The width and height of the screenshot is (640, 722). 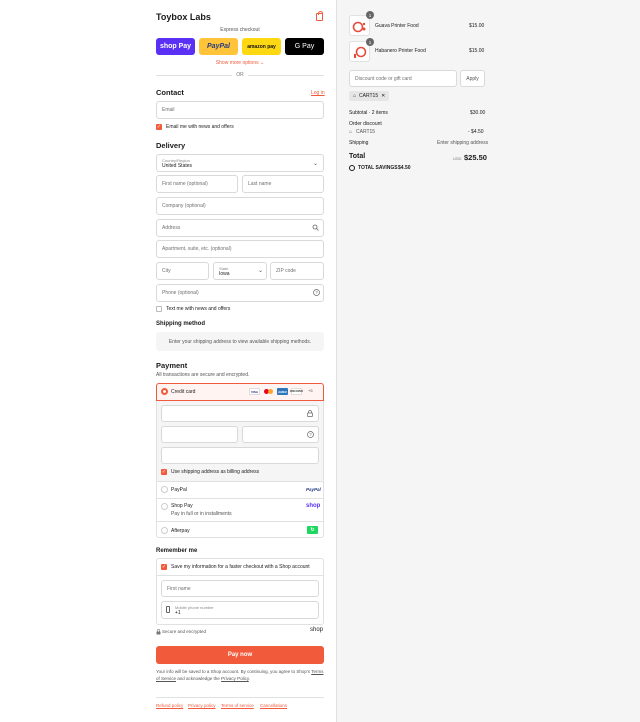 I want to click on paypal-button: PayPal, so click(x=218, y=46).